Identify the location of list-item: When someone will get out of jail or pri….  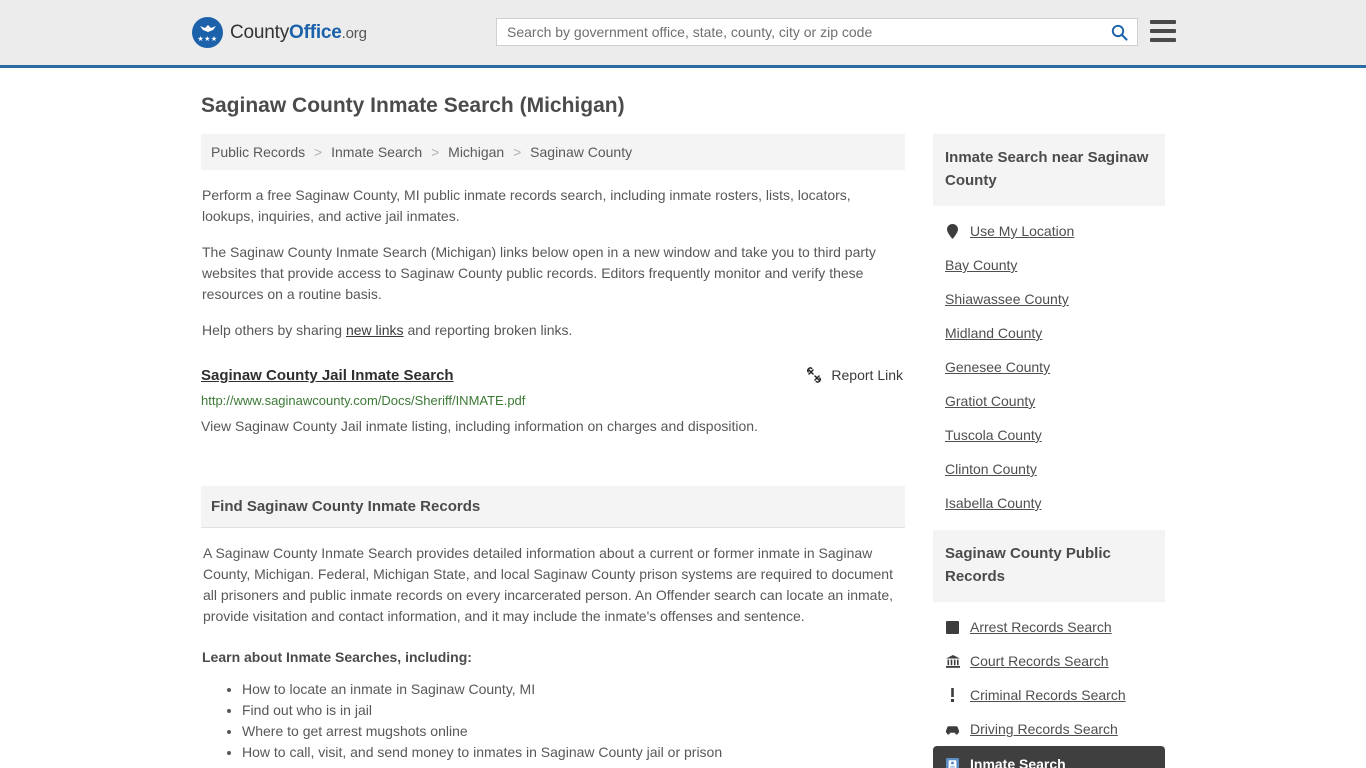
(573, 765).